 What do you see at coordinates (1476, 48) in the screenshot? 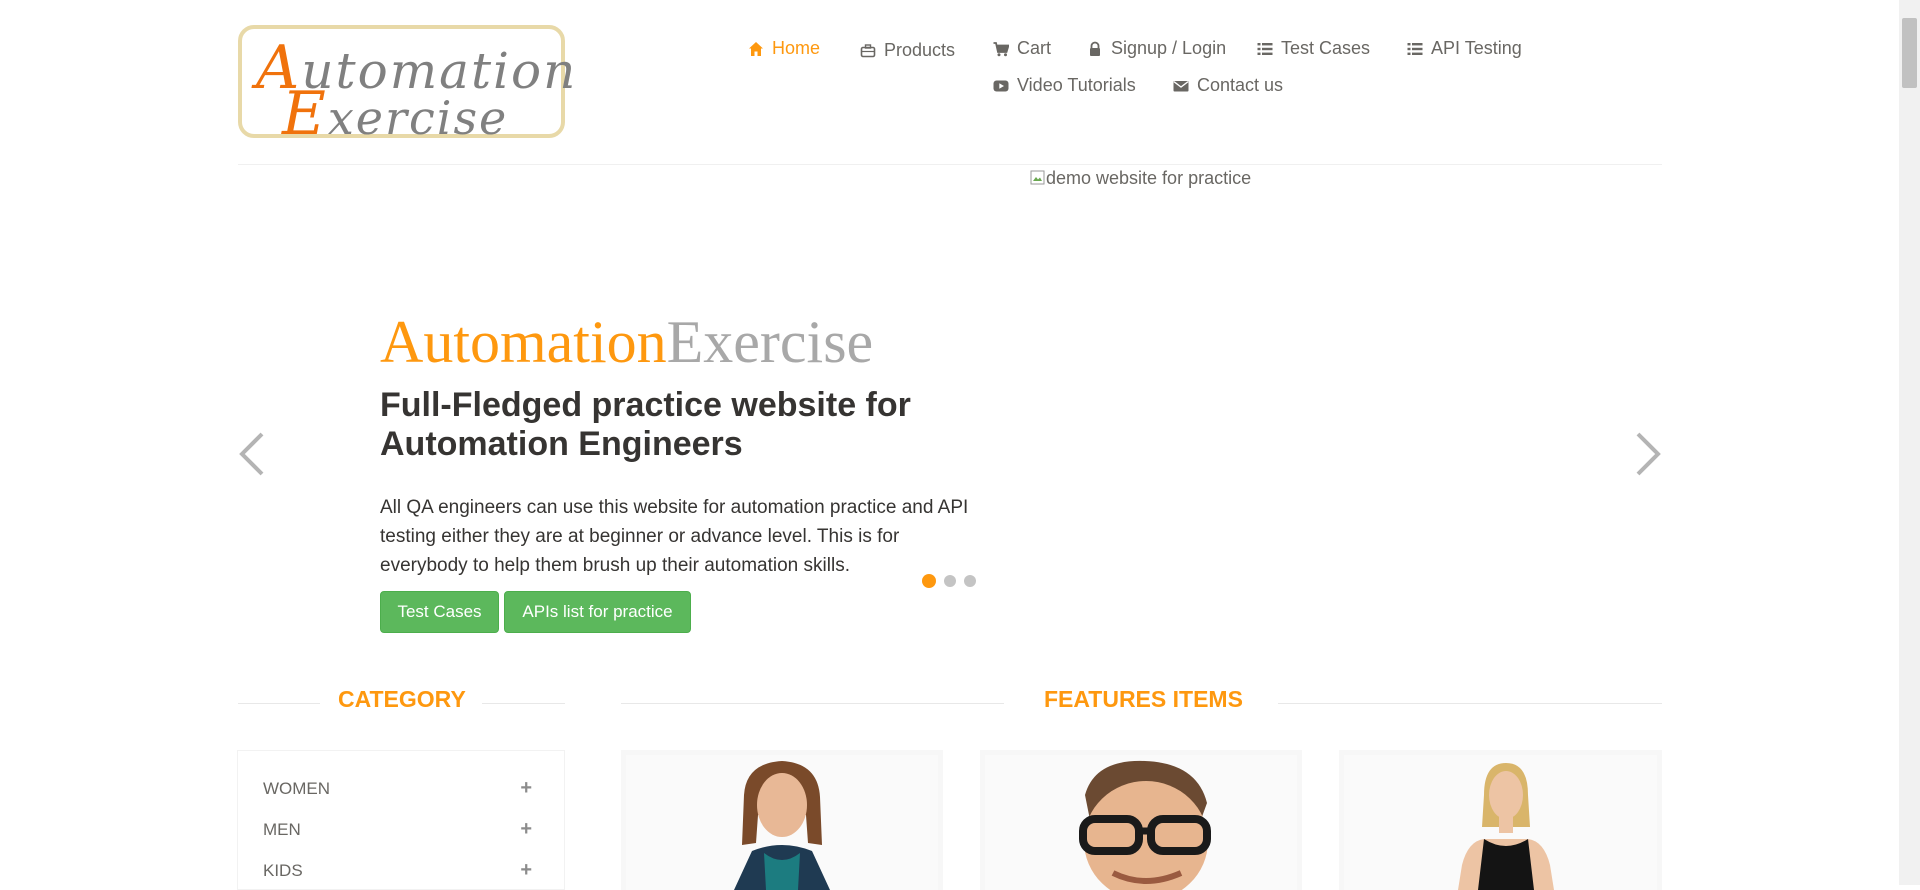
I see `nav-api-testing-label: API Testing` at bounding box center [1476, 48].